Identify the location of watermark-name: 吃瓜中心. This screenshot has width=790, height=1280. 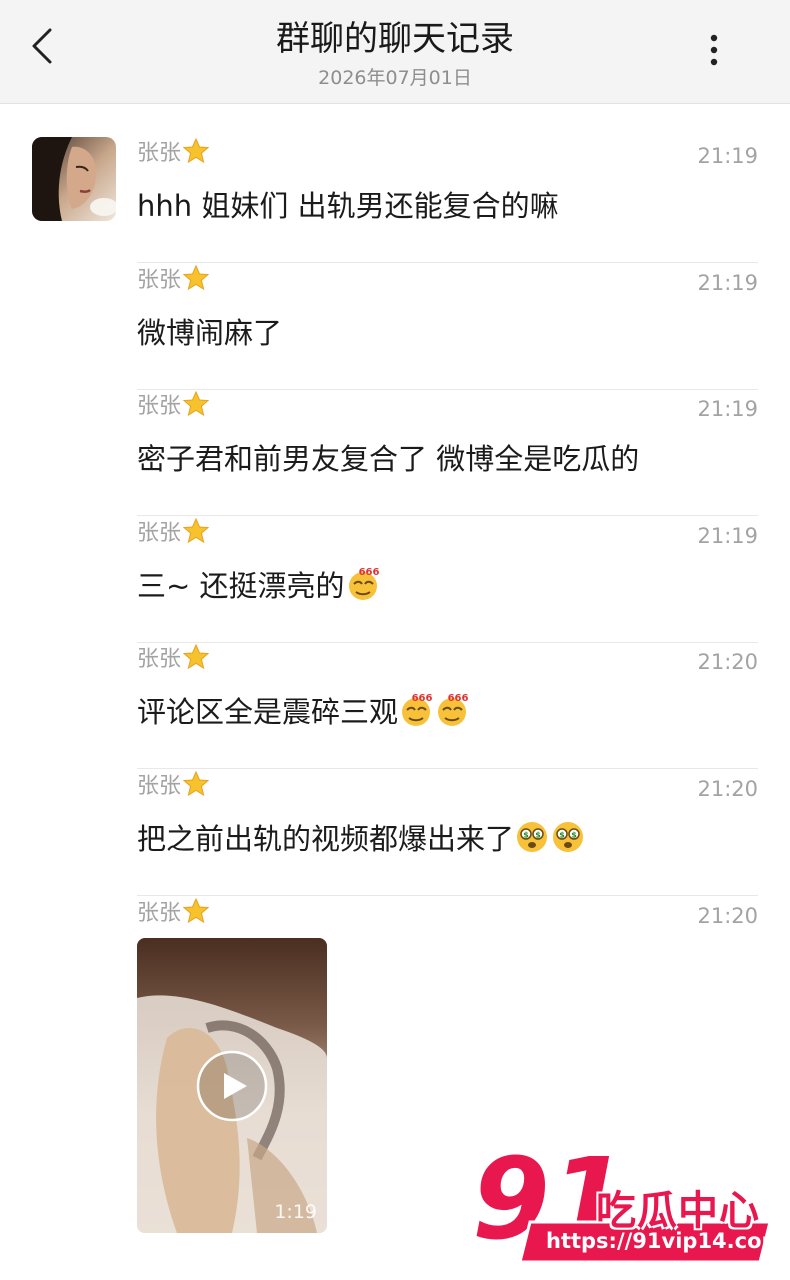
(678, 1211).